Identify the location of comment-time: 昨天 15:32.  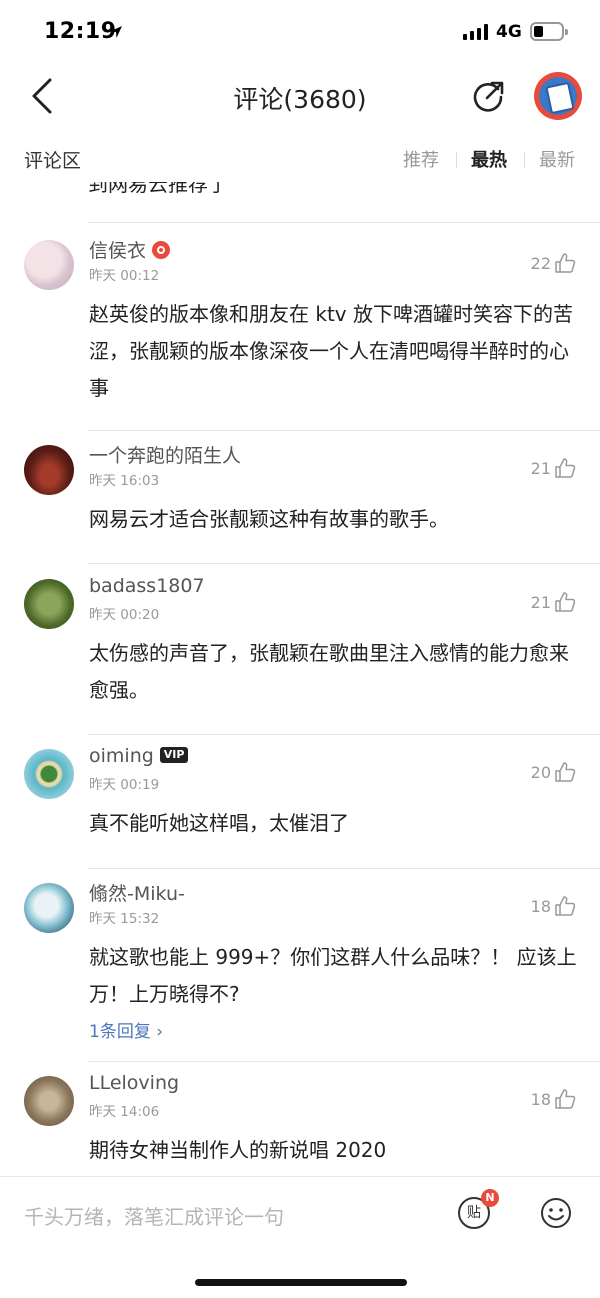
(124, 919).